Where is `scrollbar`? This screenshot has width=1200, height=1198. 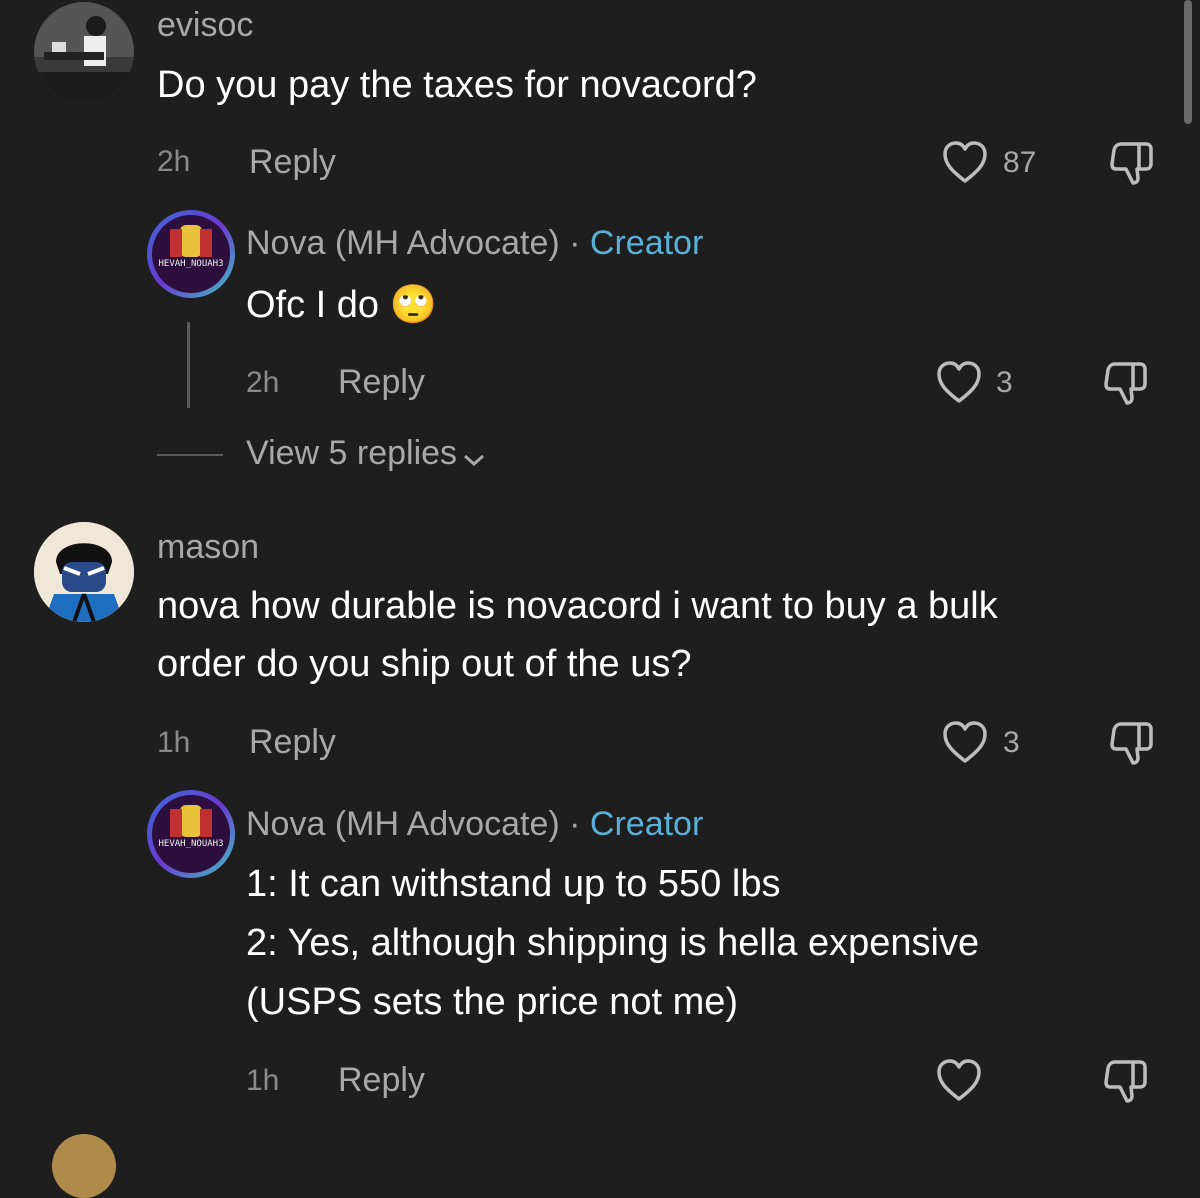
scrollbar is located at coordinates (1188, 62).